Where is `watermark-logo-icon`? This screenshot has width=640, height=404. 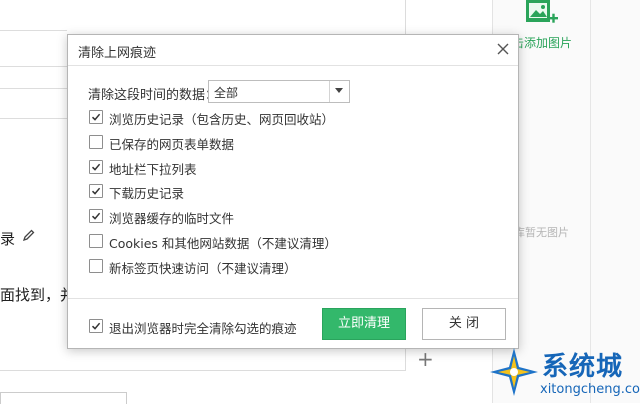 watermark-logo-icon is located at coordinates (514, 372).